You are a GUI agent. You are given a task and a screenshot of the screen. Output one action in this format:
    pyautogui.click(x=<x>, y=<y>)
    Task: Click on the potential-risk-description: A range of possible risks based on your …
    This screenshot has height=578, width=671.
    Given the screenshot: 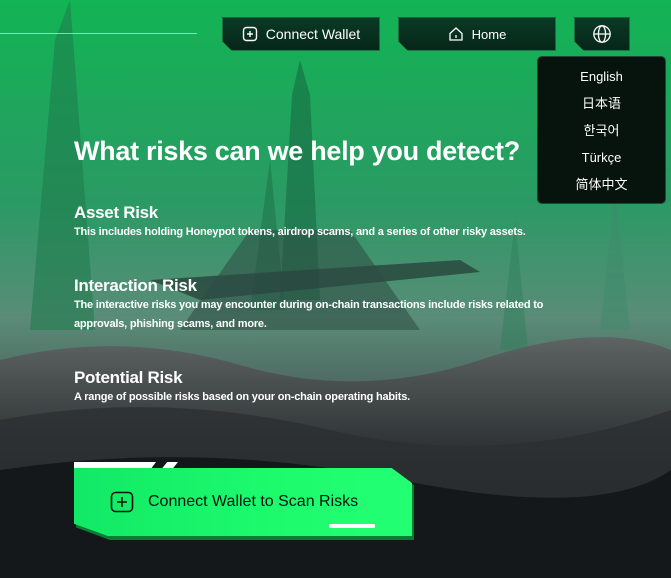 What is the action you would take?
    pyautogui.click(x=242, y=397)
    